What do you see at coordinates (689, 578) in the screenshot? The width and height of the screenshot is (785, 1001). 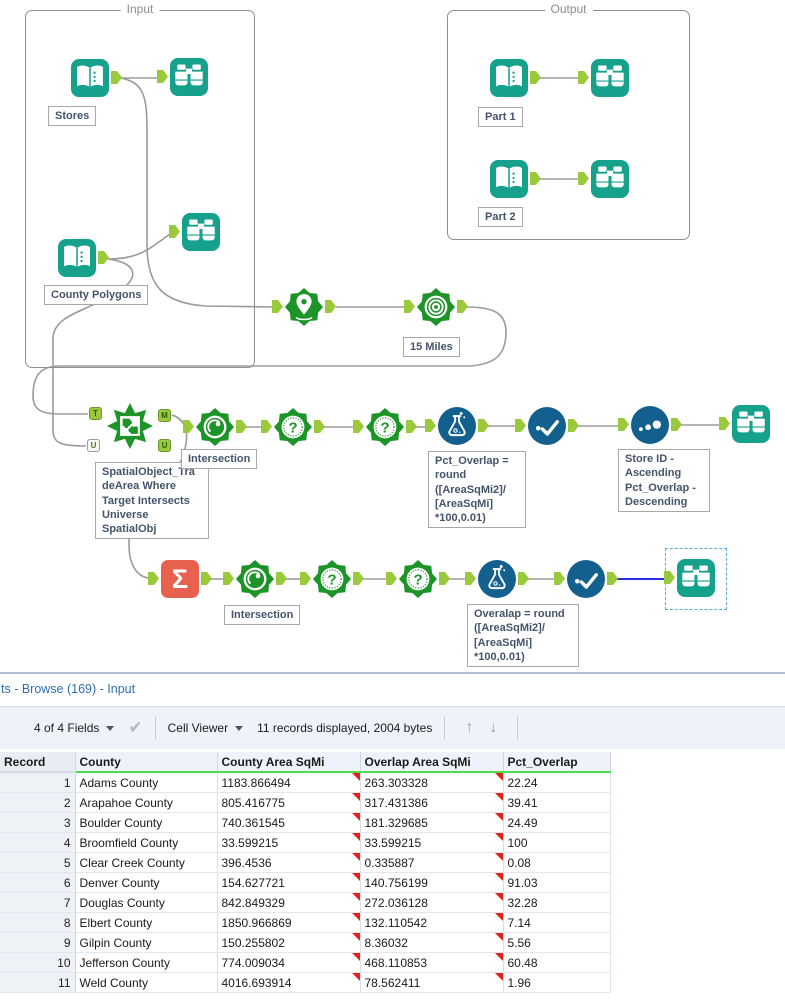 I see `browse-tool-result-2-selected` at bounding box center [689, 578].